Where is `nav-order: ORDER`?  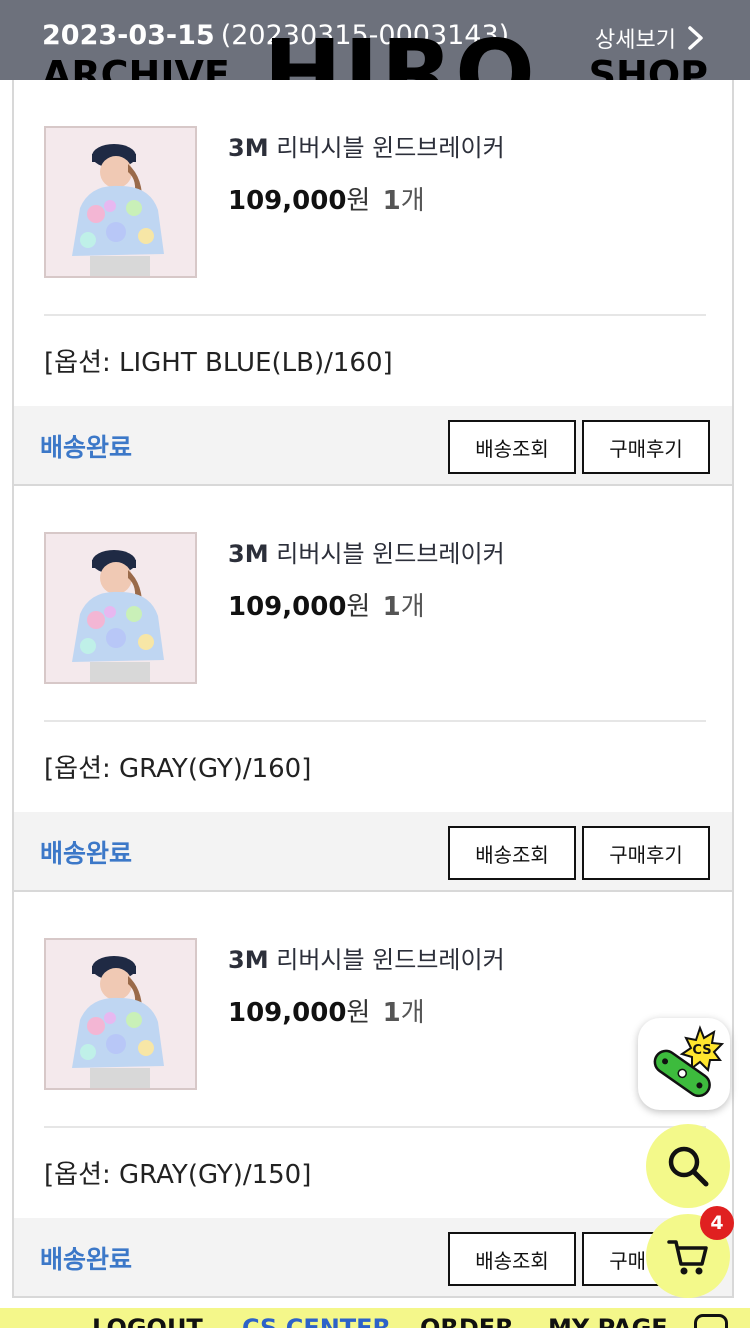 nav-order: ORDER is located at coordinates (467, 1322).